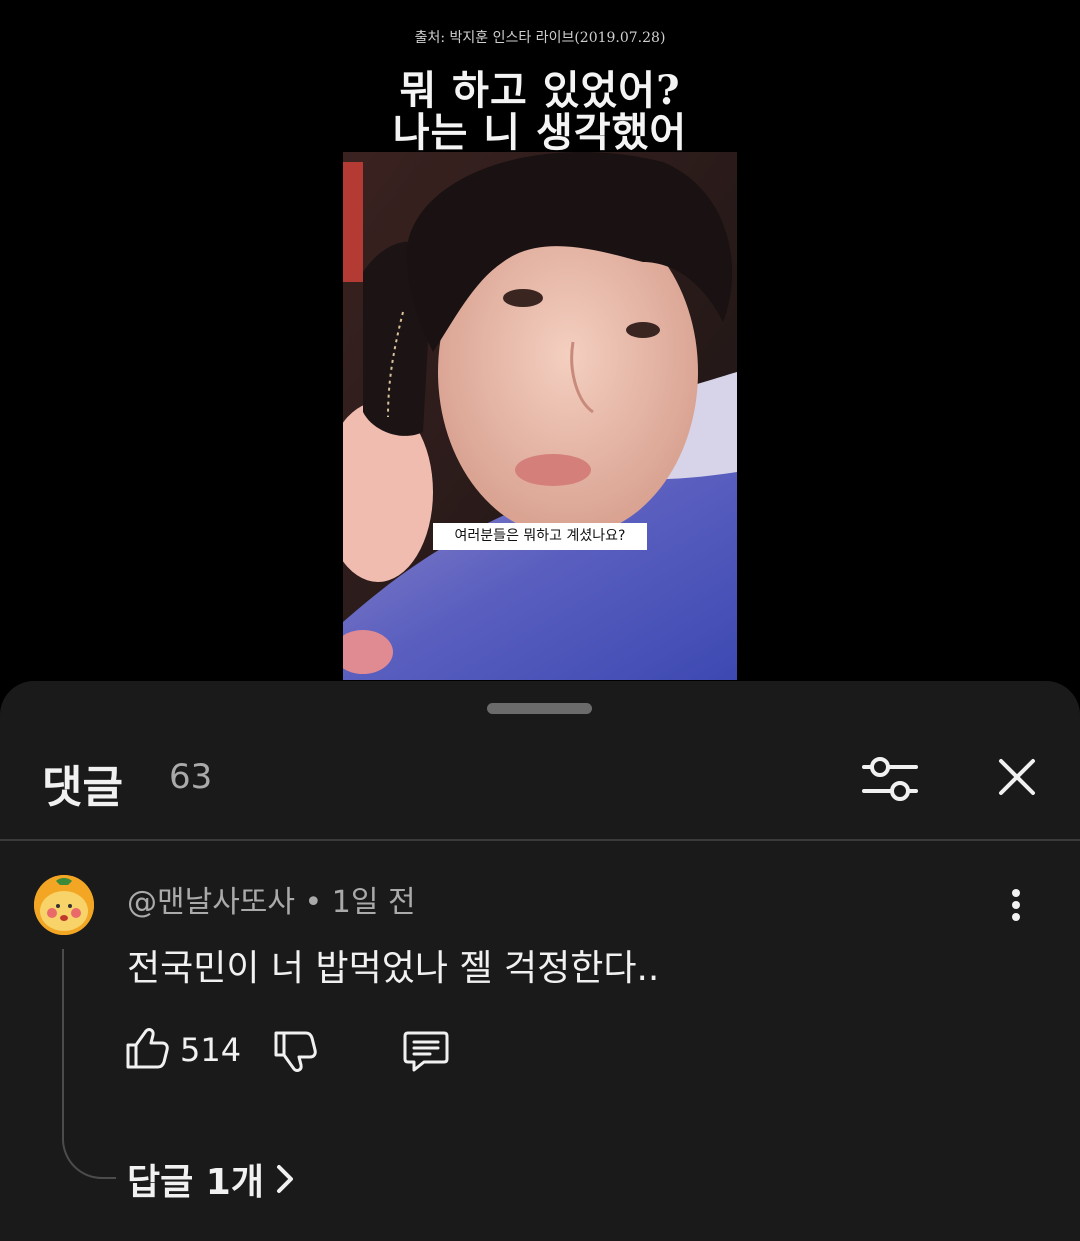  I want to click on video-source-caption: 출처: 박지훈 인스타 라이브(2019.07.28), so click(540, 38).